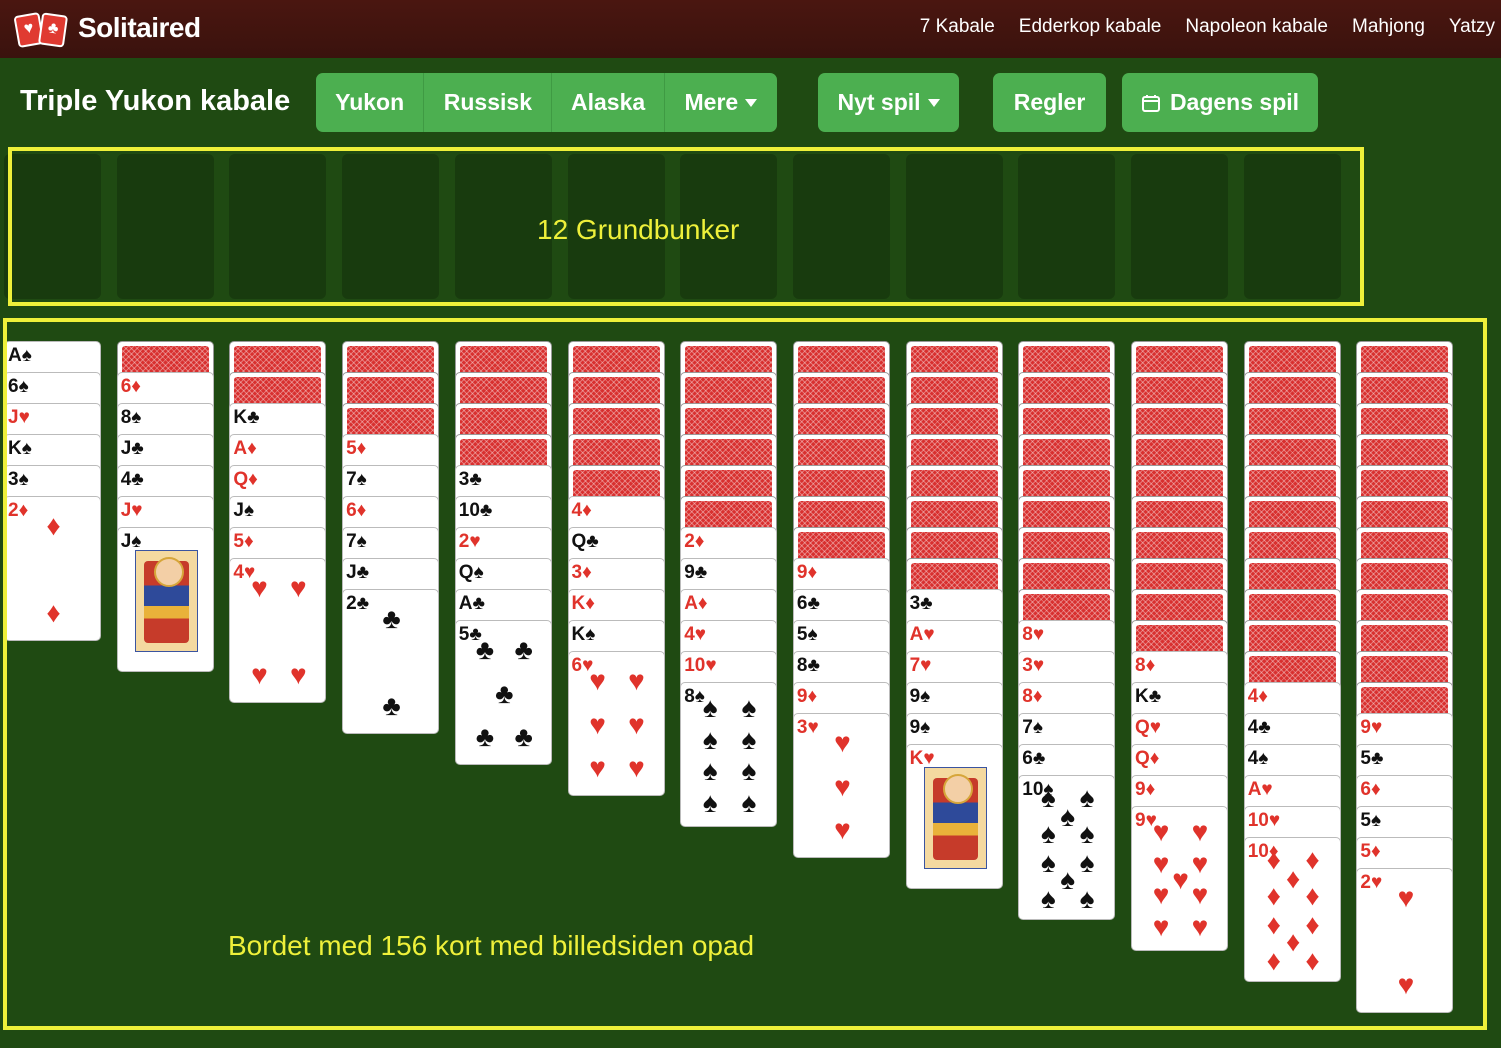 The height and width of the screenshot is (1048, 1501). What do you see at coordinates (491, 945) in the screenshot?
I see `tableau-annotation: Bordet med 156 kort med billedsiden opad` at bounding box center [491, 945].